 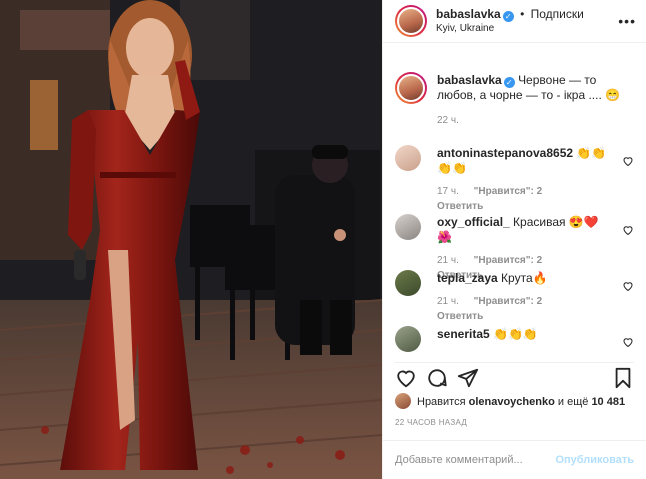 I want to click on post-header: babaslavka ✓ • Подписки Kyiv, Ukraine •••, so click(x=514, y=21).